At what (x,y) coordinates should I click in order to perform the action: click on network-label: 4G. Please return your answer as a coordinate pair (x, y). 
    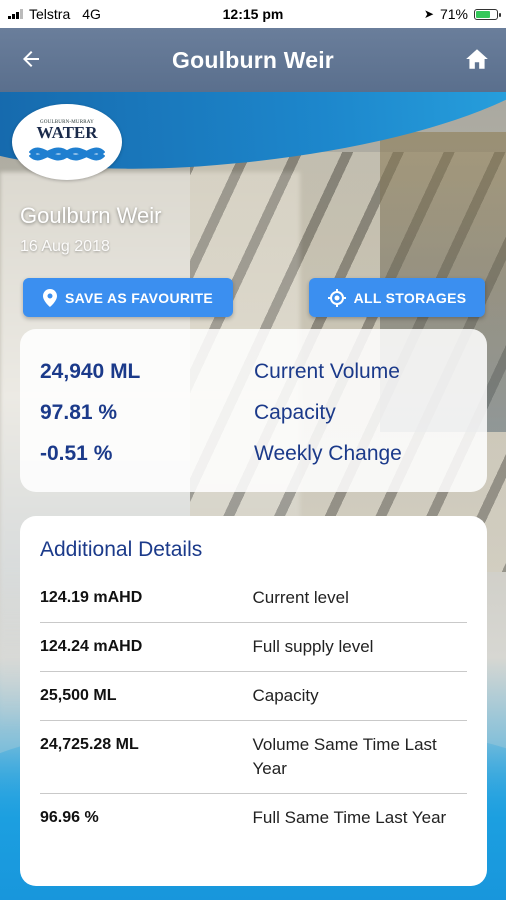
    Looking at the image, I should click on (91, 14).